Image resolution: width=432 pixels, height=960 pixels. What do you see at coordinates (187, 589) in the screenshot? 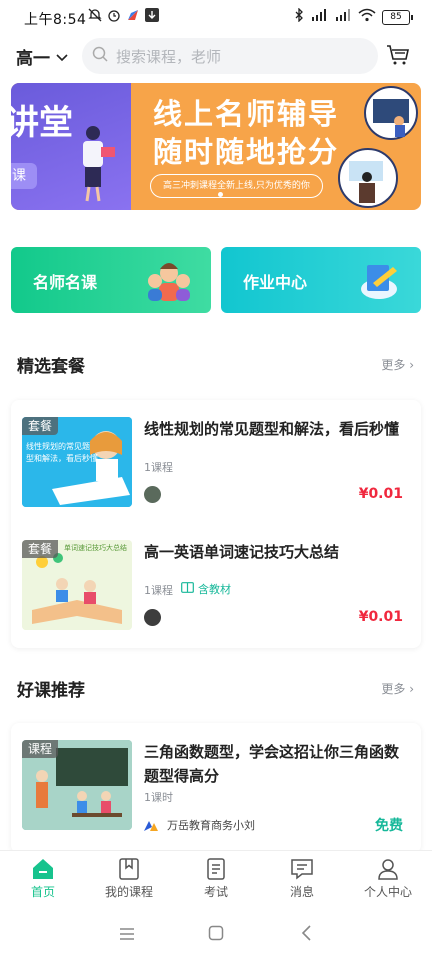
I see `book-open-icon` at bounding box center [187, 589].